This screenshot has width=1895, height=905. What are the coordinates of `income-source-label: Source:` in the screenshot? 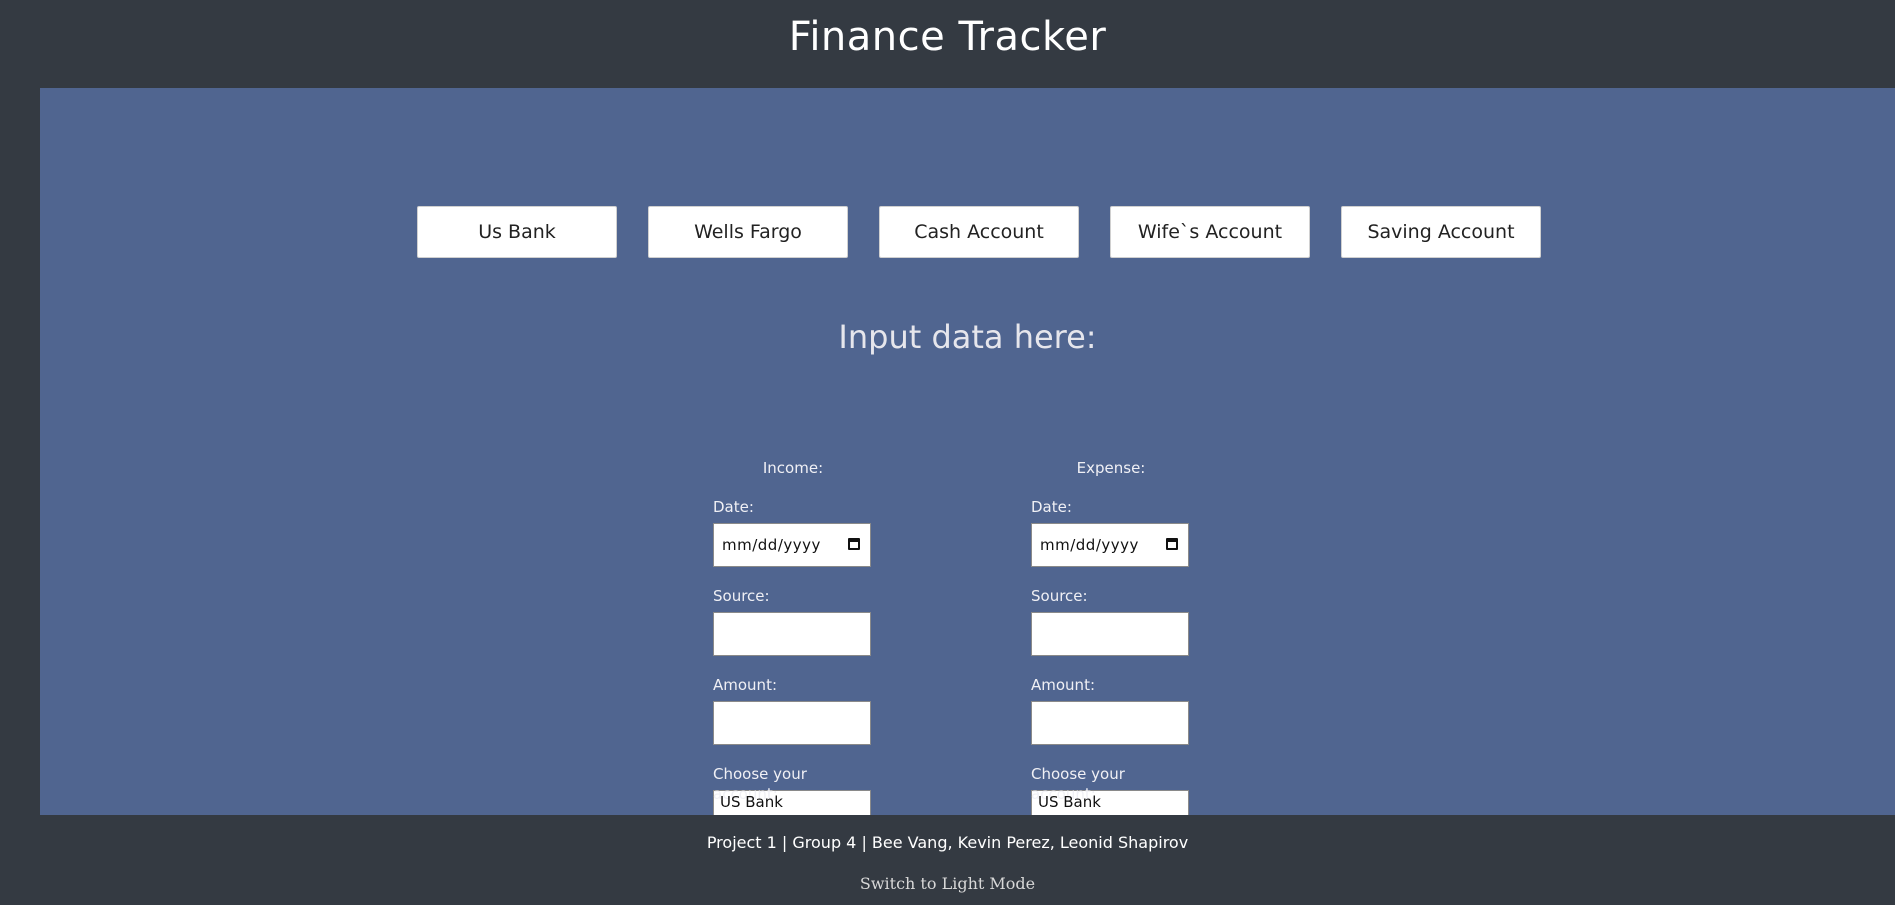 It's located at (741, 596).